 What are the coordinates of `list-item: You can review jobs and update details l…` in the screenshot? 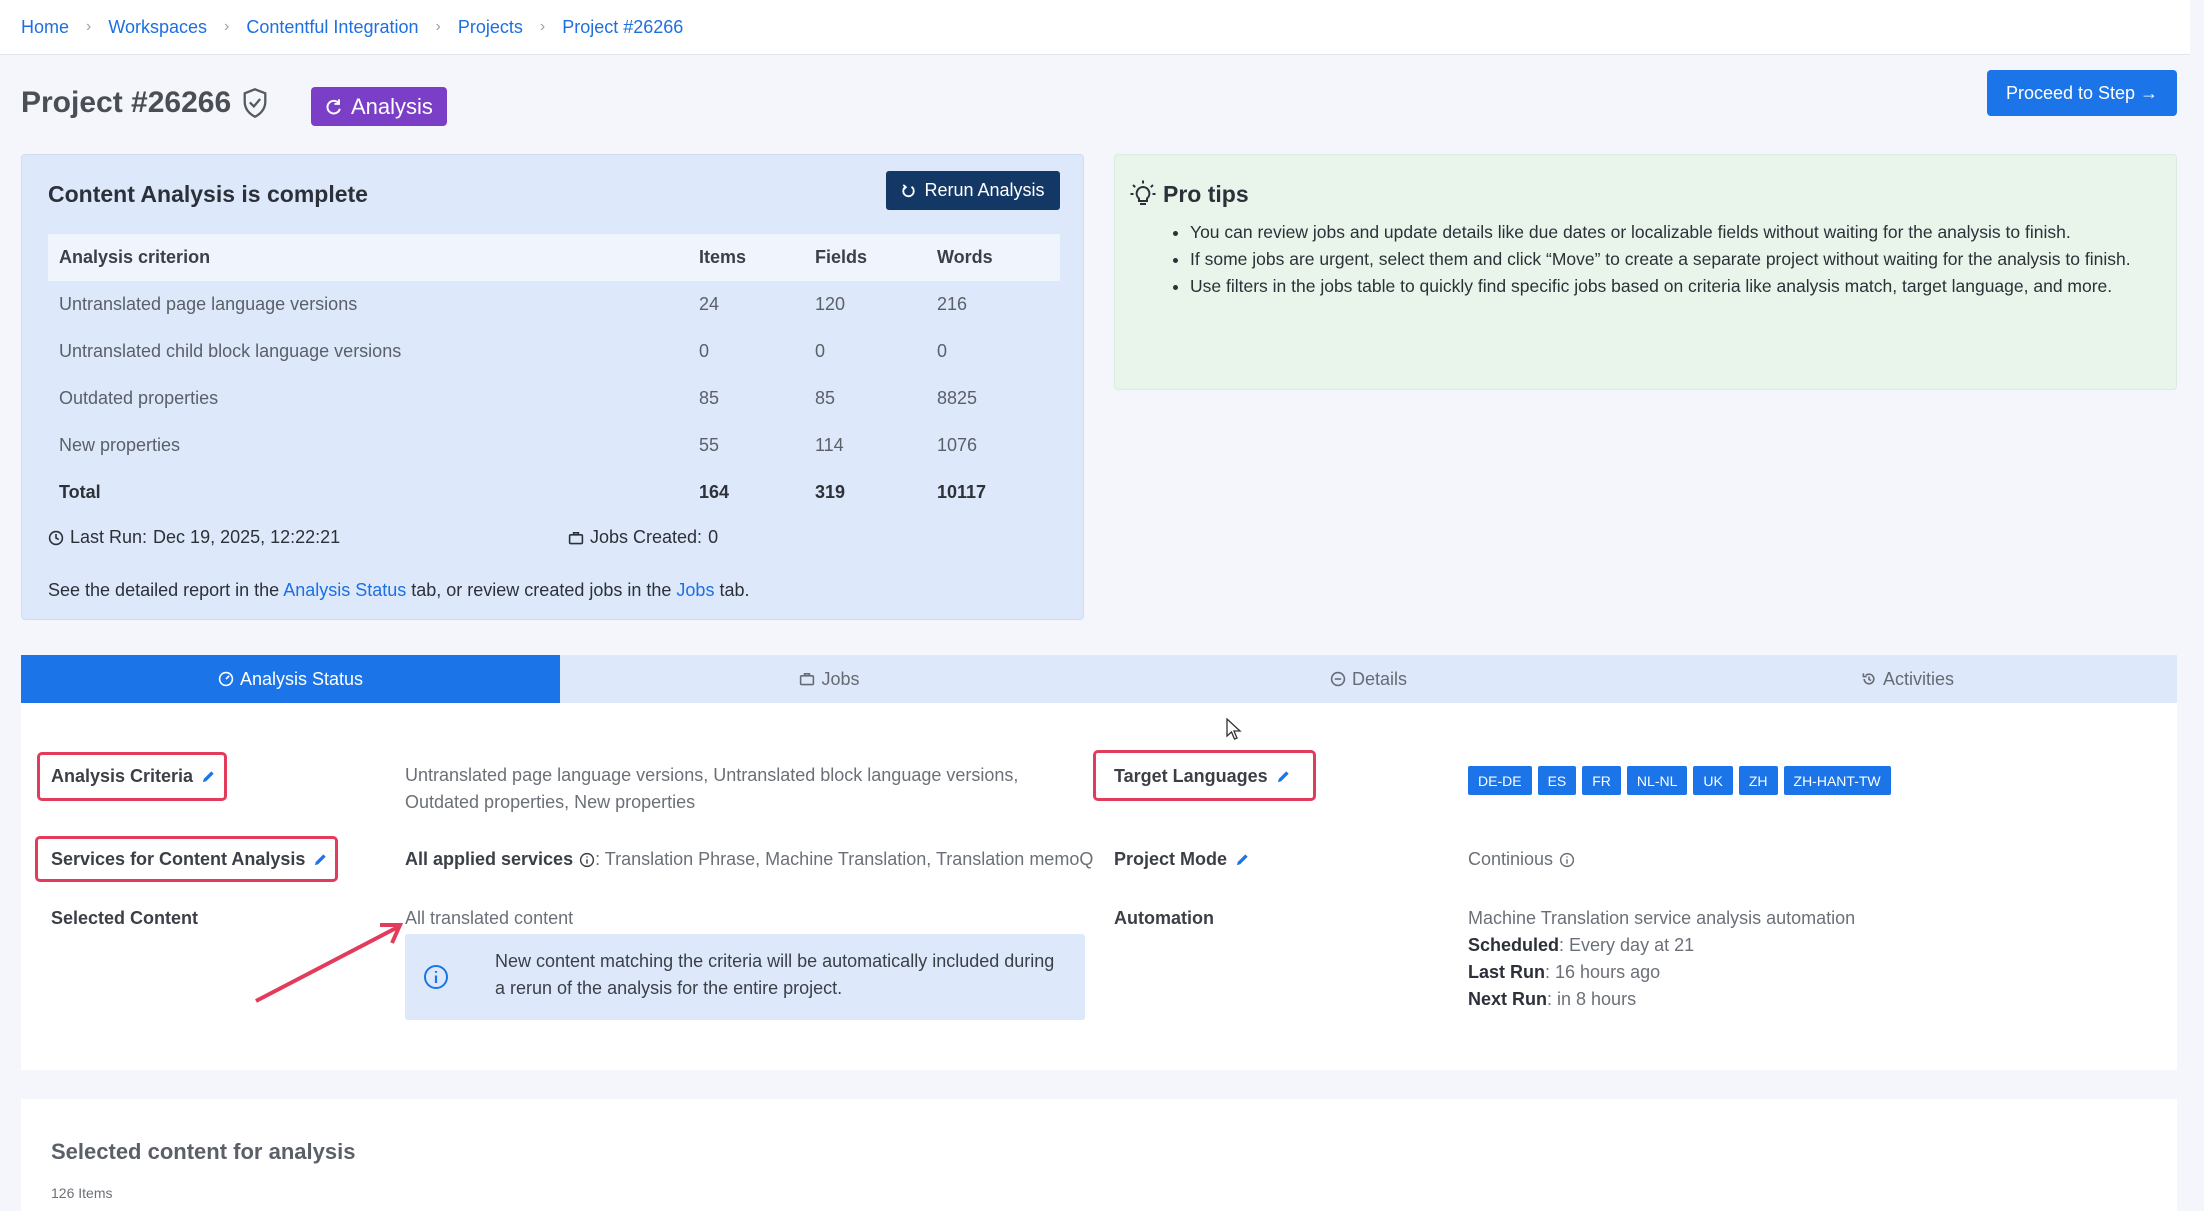 It's located at (1670, 232).